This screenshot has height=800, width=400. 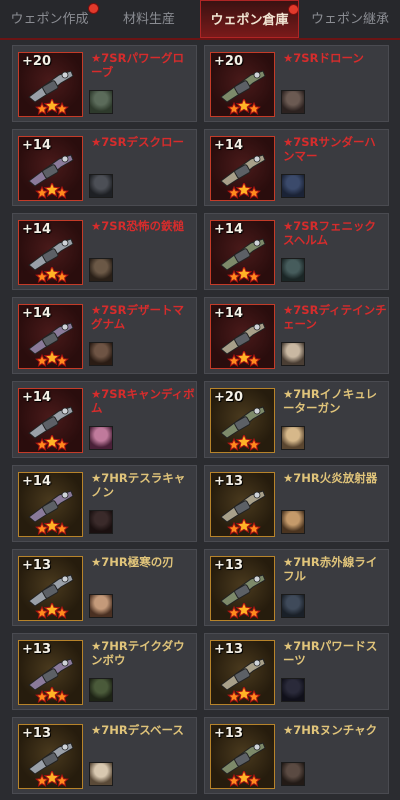 What do you see at coordinates (329, 233) in the screenshot?
I see `weapon-name: ★7SRフェニックスヘルム` at bounding box center [329, 233].